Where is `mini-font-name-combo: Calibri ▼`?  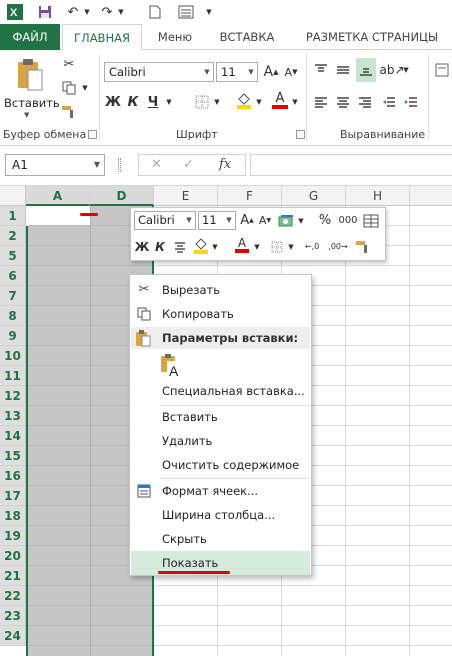 mini-font-name-combo: Calibri ▼ is located at coordinates (165, 220).